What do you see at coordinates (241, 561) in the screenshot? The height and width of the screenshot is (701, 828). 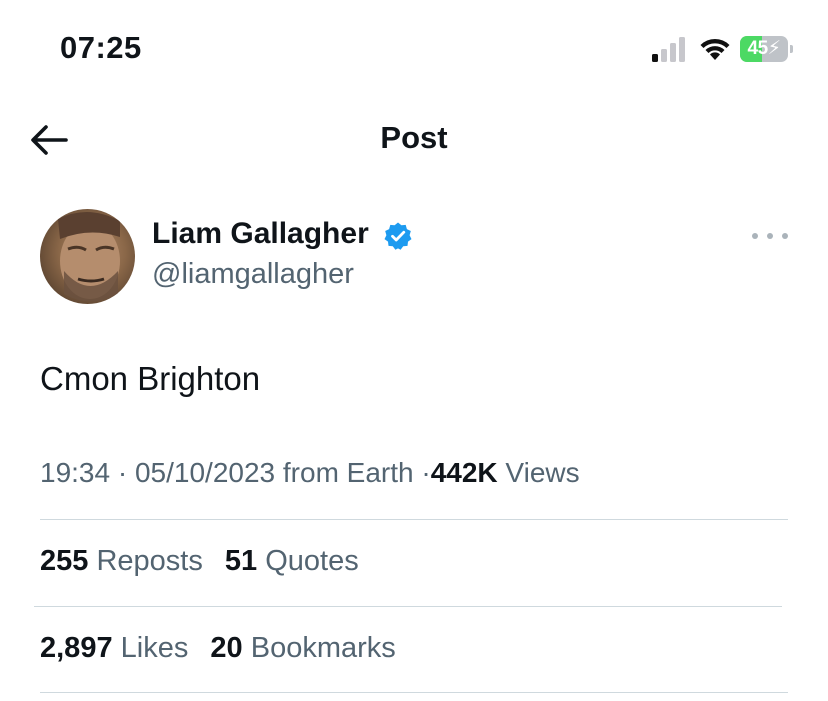 I see `quotes-count: 51` at bounding box center [241, 561].